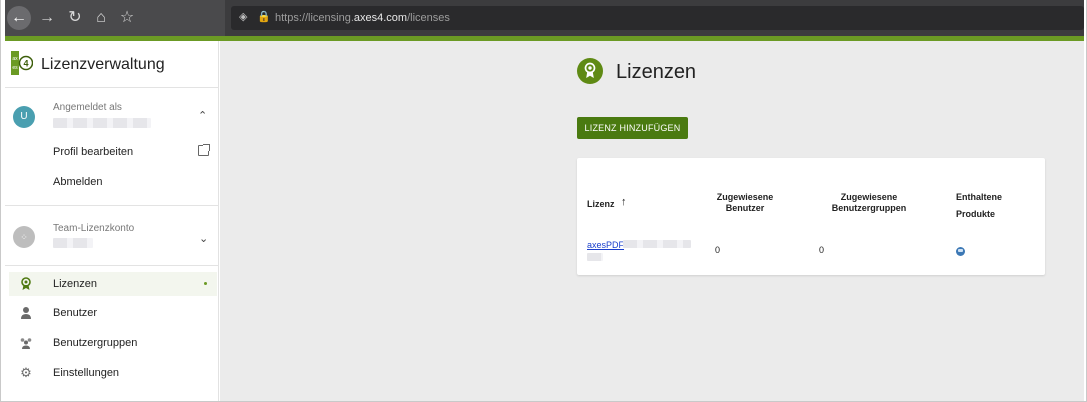 The image size is (1087, 402). What do you see at coordinates (205, 283) in the screenshot?
I see `active-indicator-dot` at bounding box center [205, 283].